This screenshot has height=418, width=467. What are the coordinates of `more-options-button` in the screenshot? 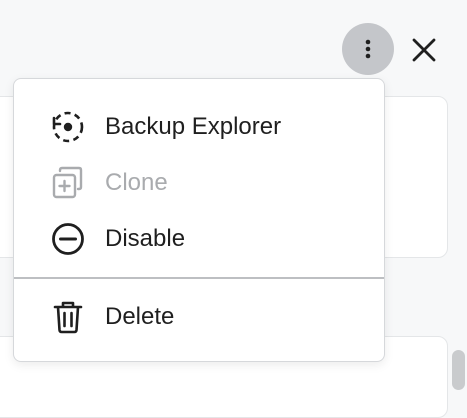 It's located at (368, 49).